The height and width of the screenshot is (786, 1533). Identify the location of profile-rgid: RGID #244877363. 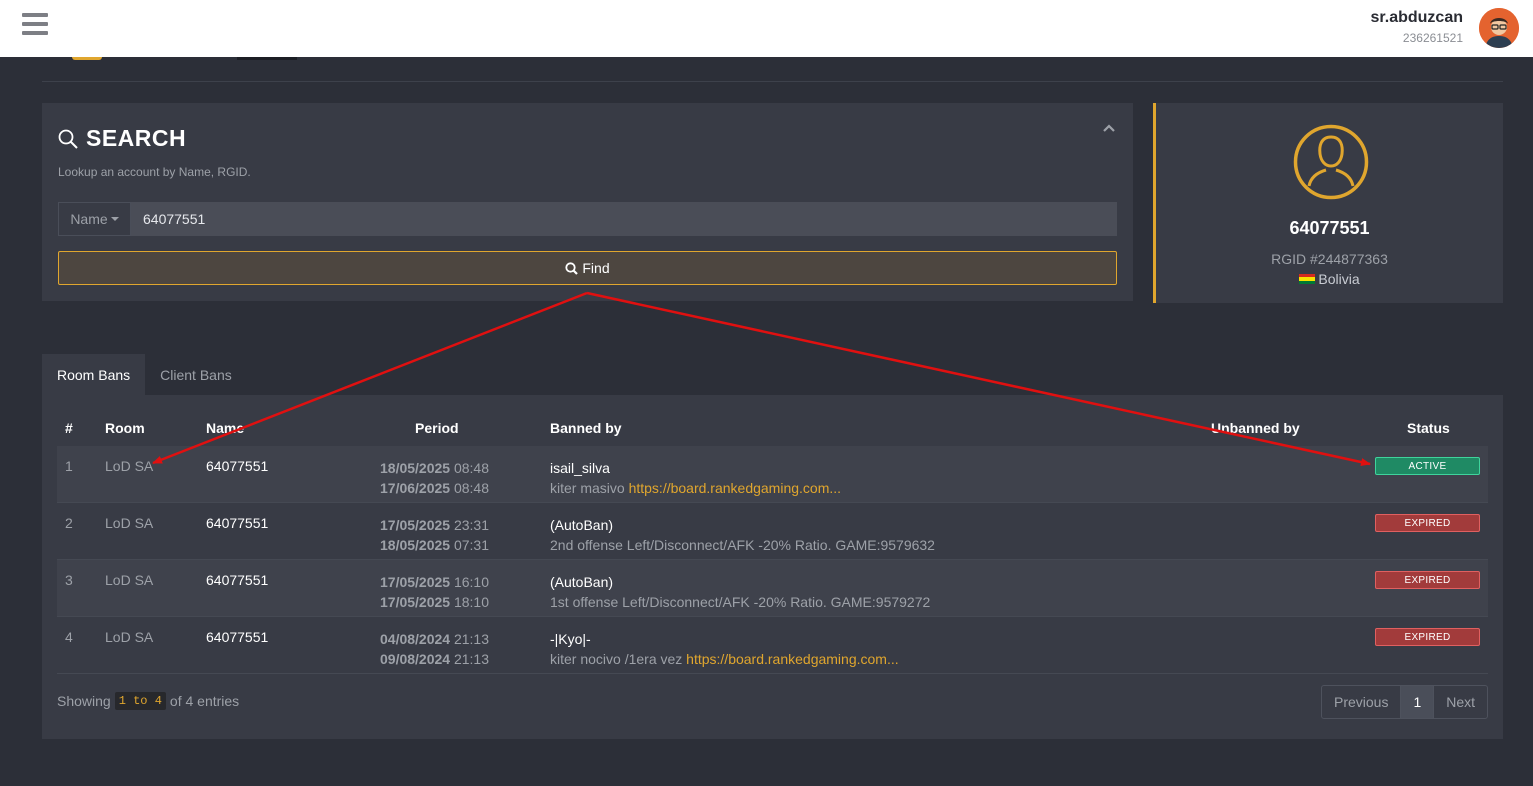
(1329, 259).